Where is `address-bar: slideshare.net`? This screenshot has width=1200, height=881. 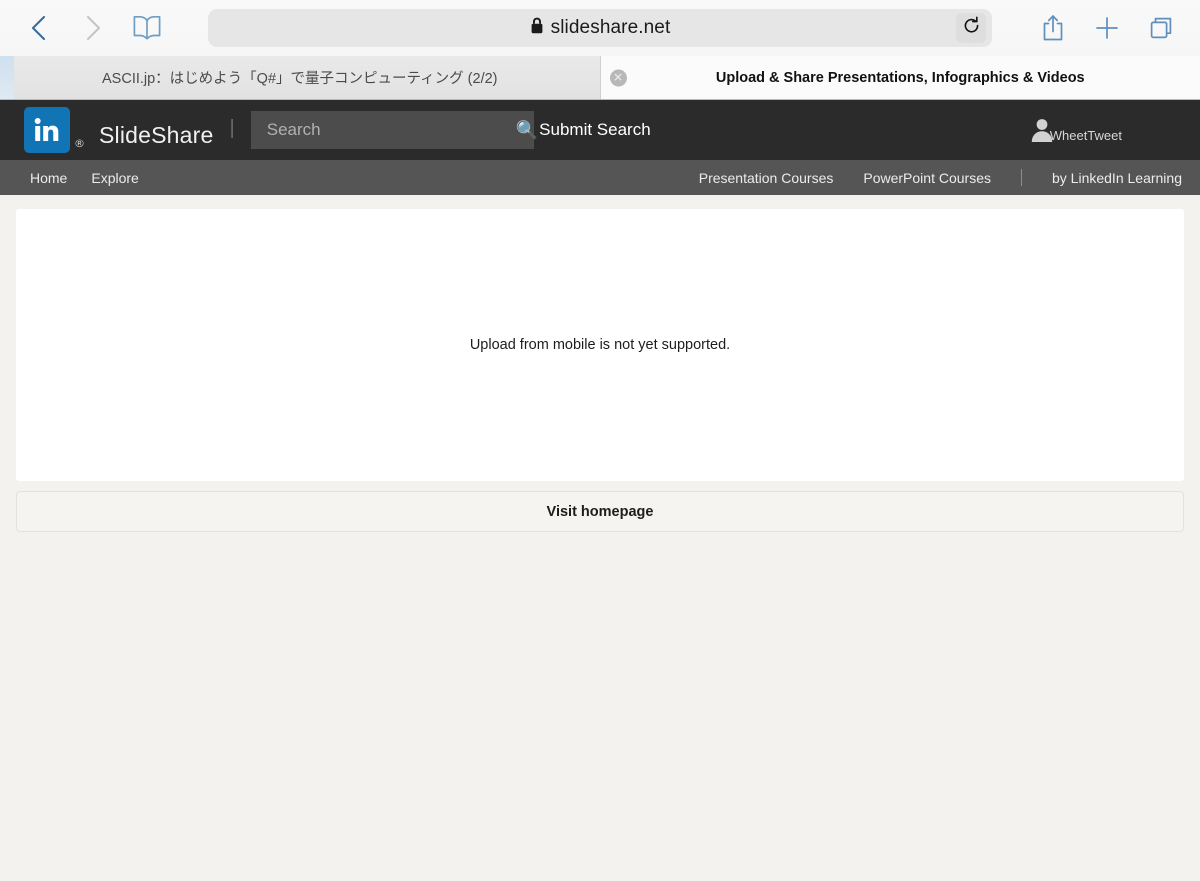
address-bar: slideshare.net is located at coordinates (600, 28).